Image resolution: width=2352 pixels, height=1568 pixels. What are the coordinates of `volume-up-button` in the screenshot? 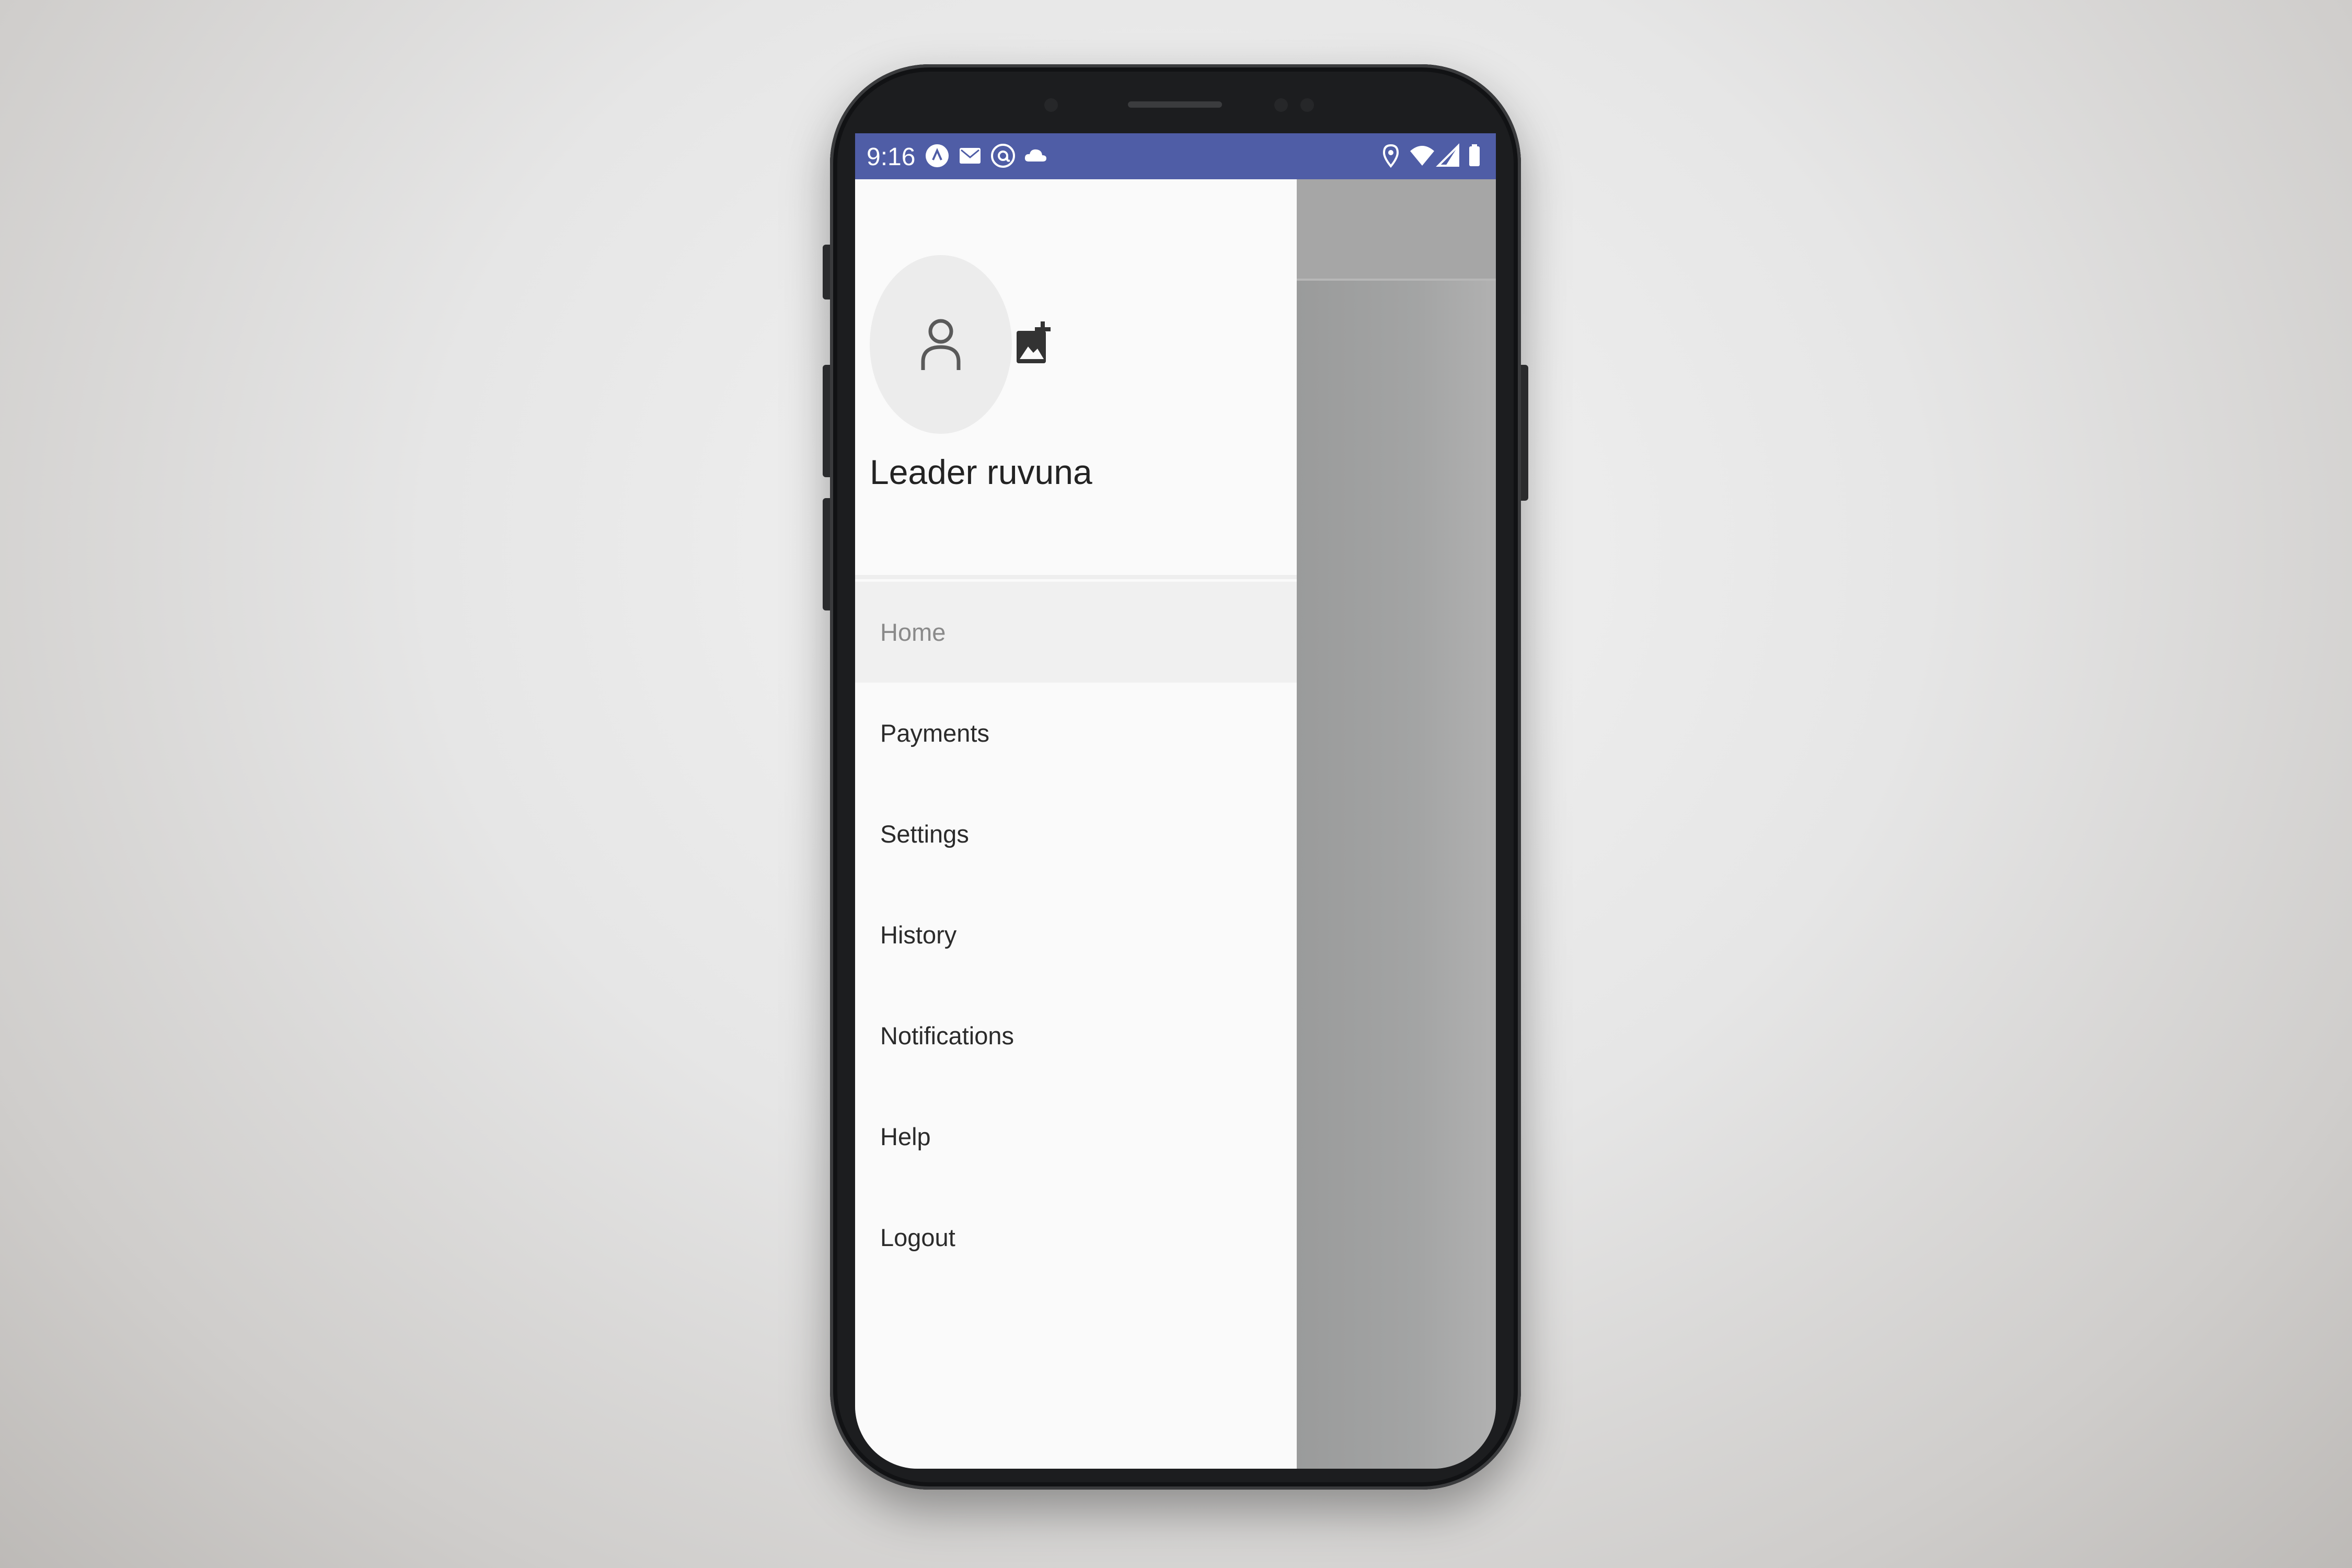 It's located at (826, 272).